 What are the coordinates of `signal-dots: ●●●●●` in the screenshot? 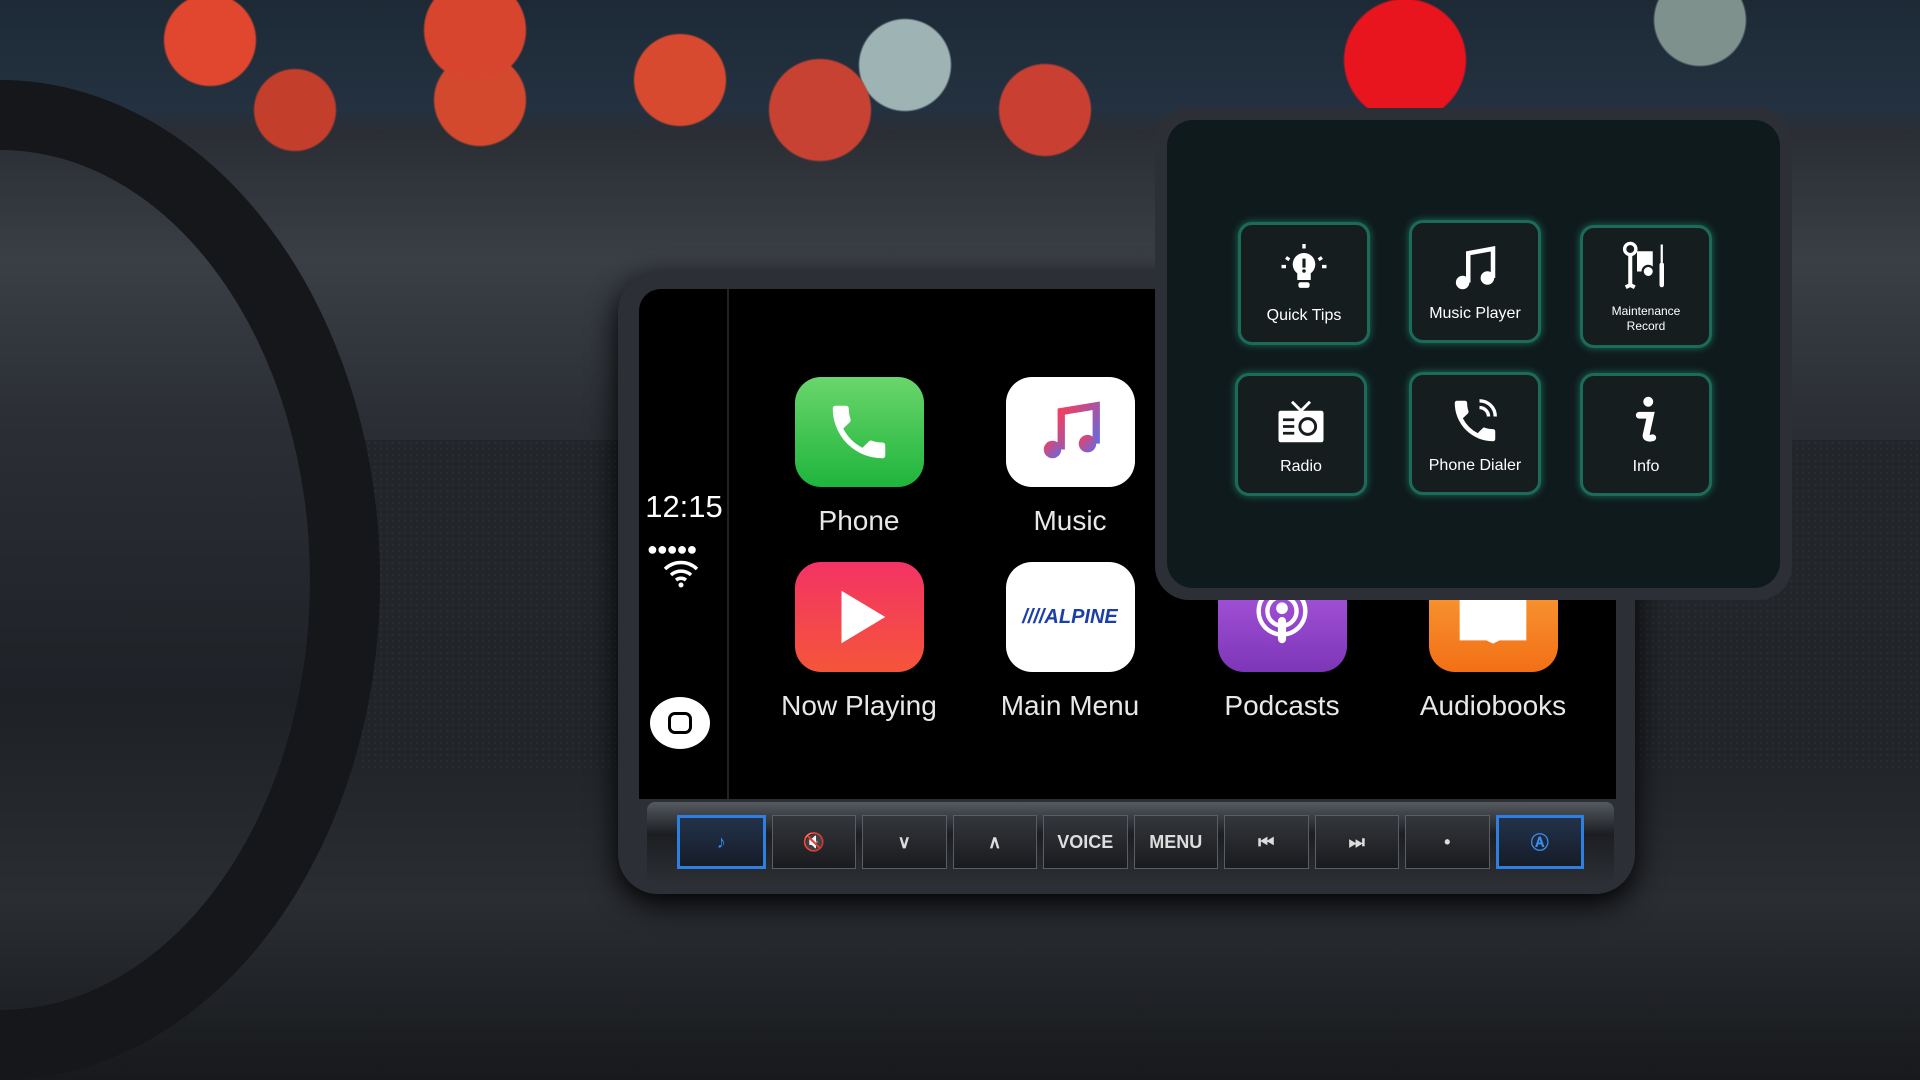 It's located at (672, 549).